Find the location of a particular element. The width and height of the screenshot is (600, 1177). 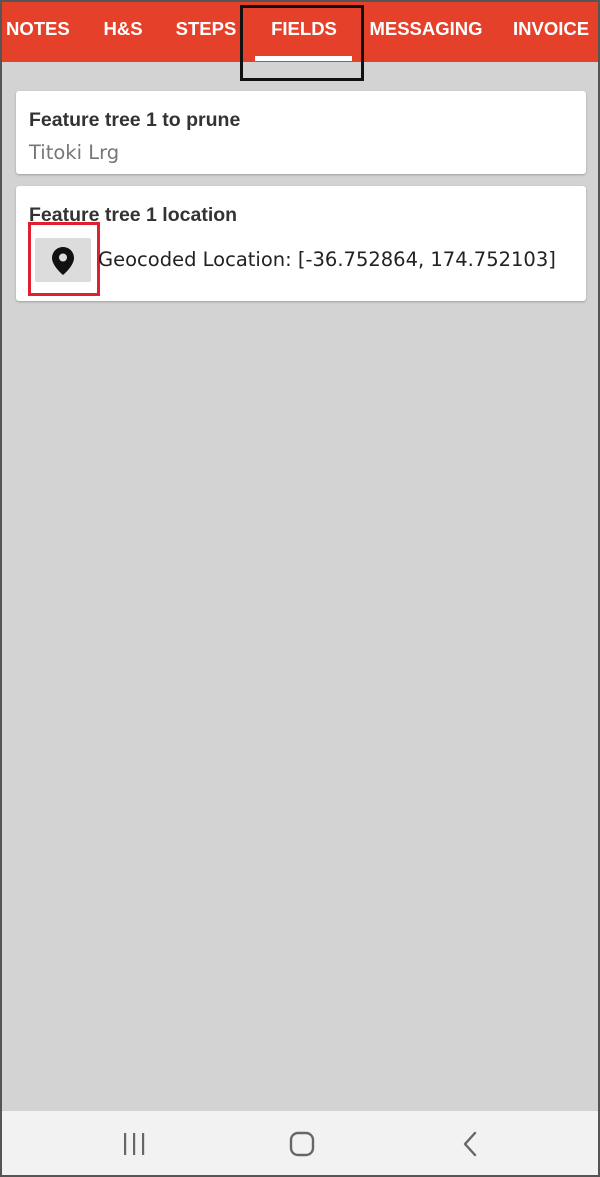

recents-button is located at coordinates (134, 1144).